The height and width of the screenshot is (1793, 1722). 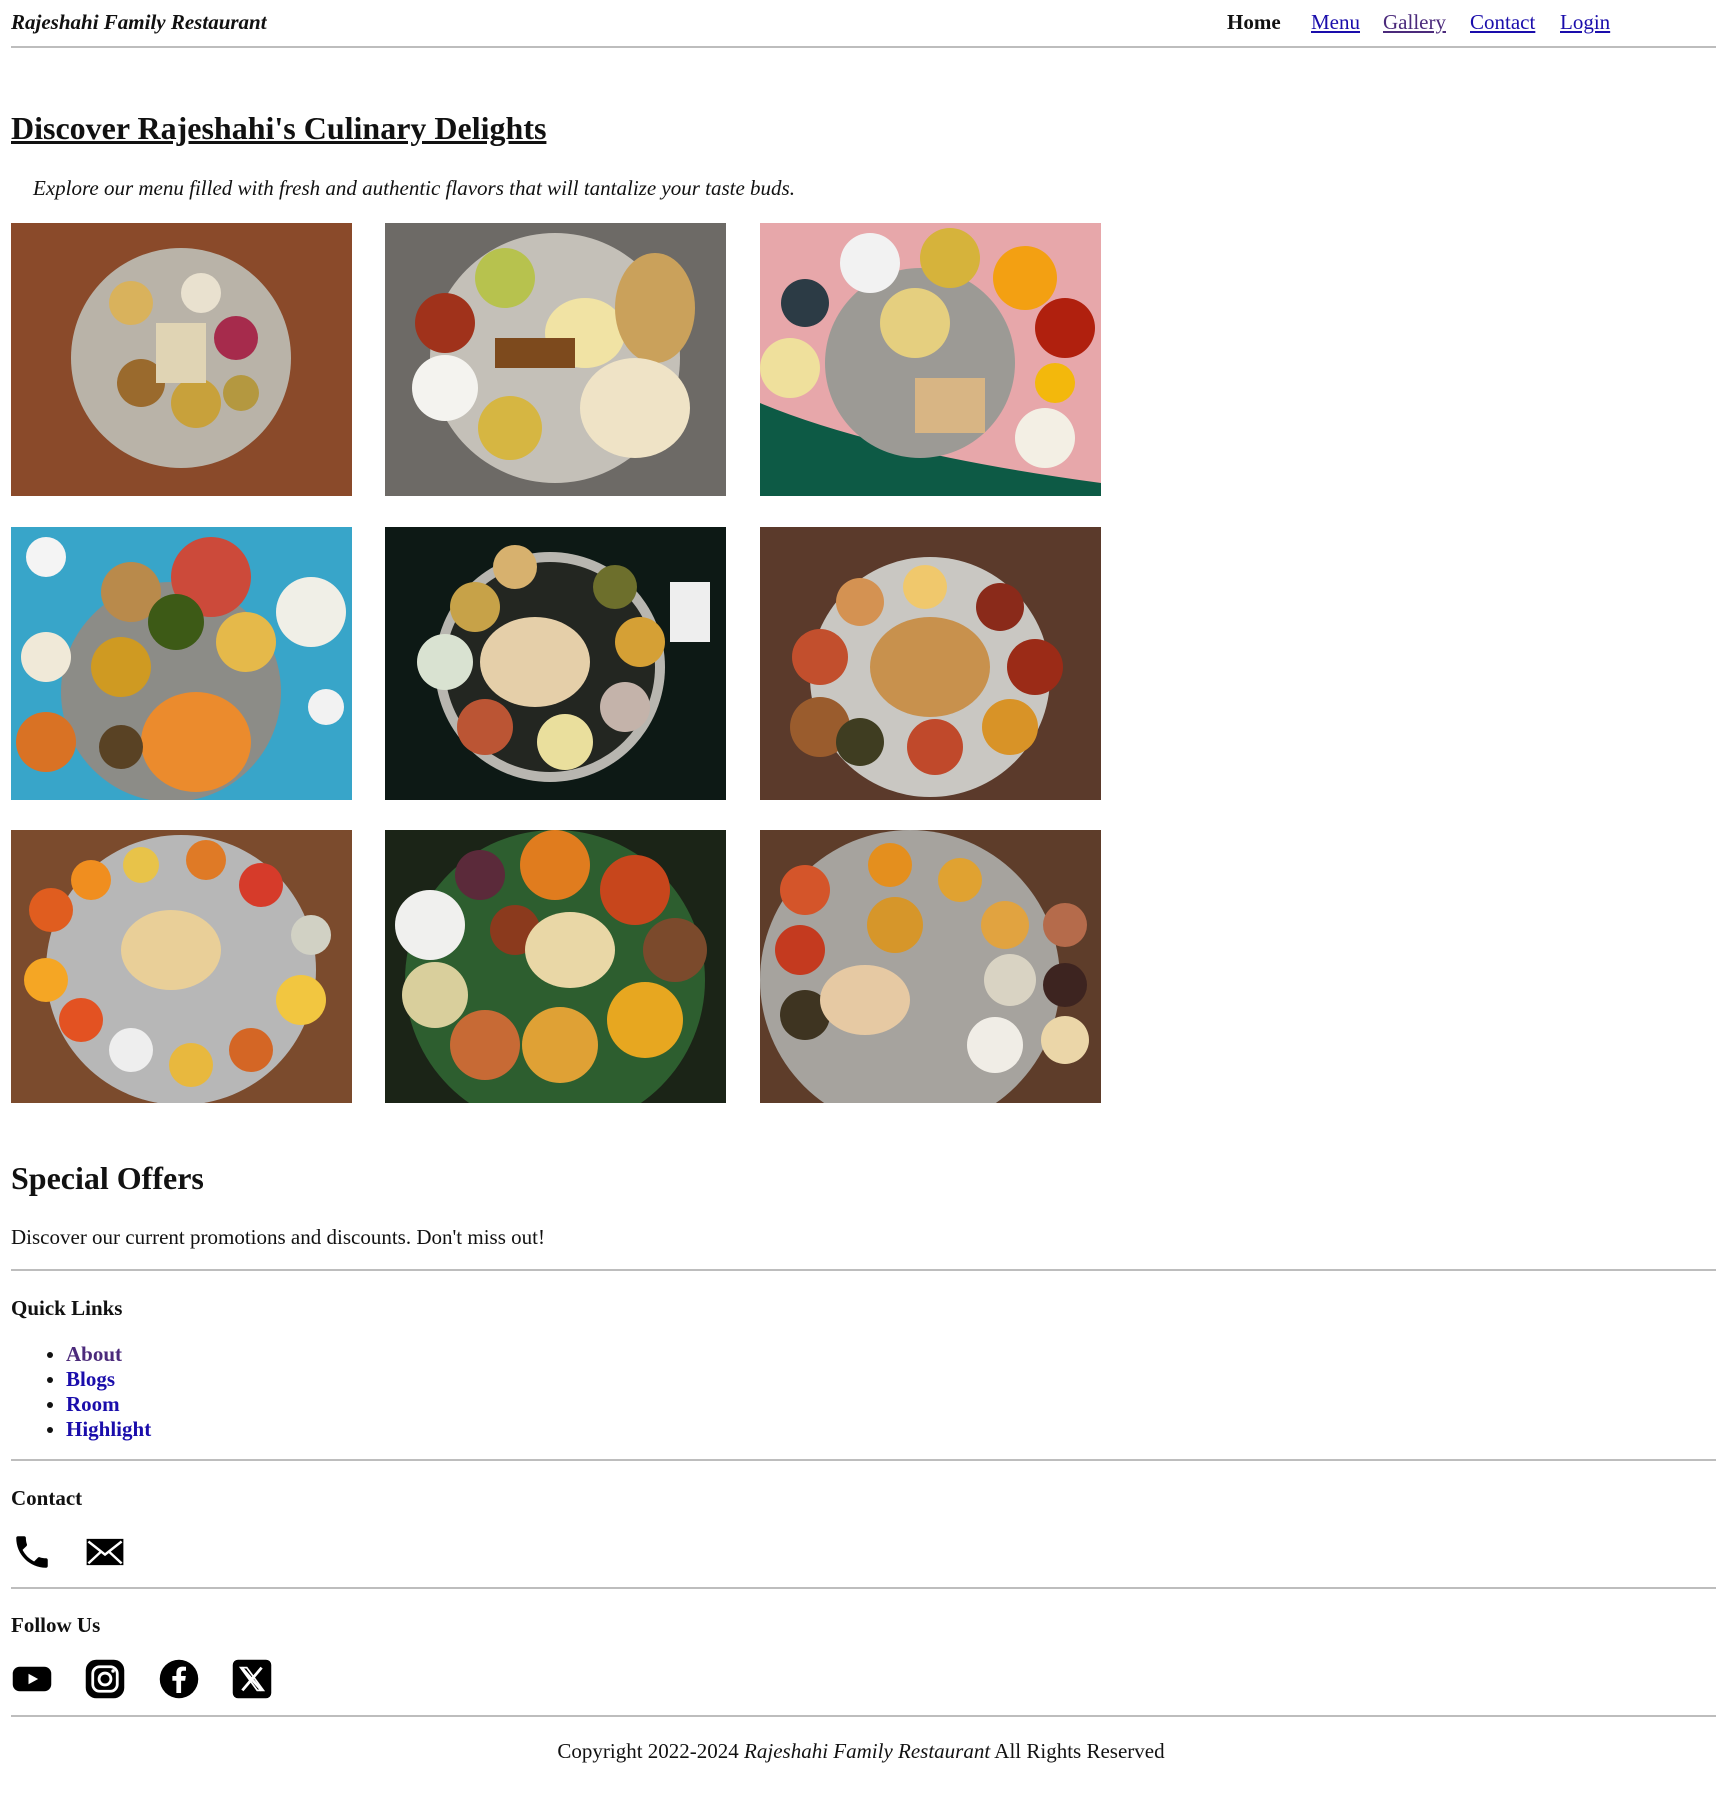 I want to click on phone-icon, so click(x=32, y=1552).